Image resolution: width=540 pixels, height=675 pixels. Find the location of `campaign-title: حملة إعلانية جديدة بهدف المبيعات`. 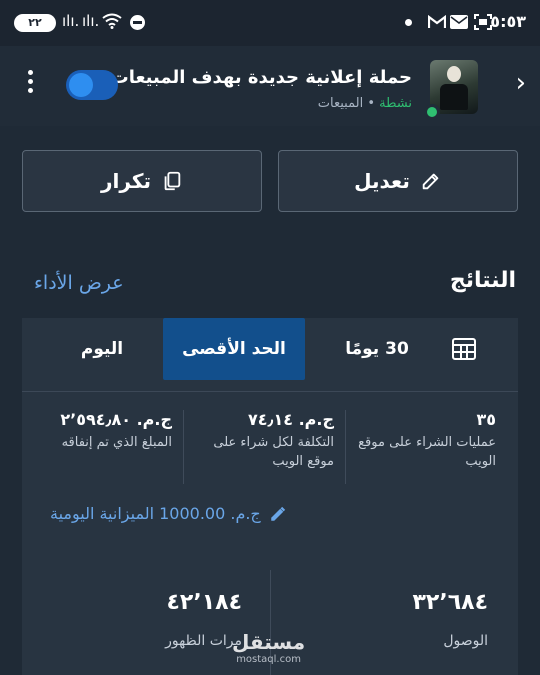

campaign-title: حملة إعلانية جديدة بهدف المبيعات is located at coordinates (261, 77).